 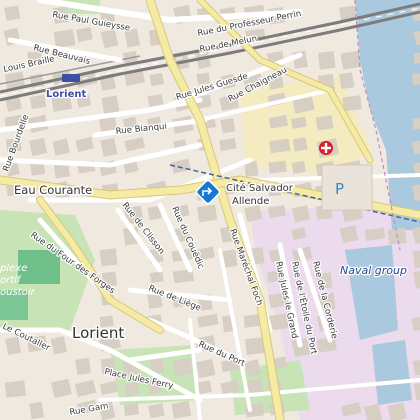 What do you see at coordinates (71, 78) in the screenshot?
I see `train-station-icon` at bounding box center [71, 78].